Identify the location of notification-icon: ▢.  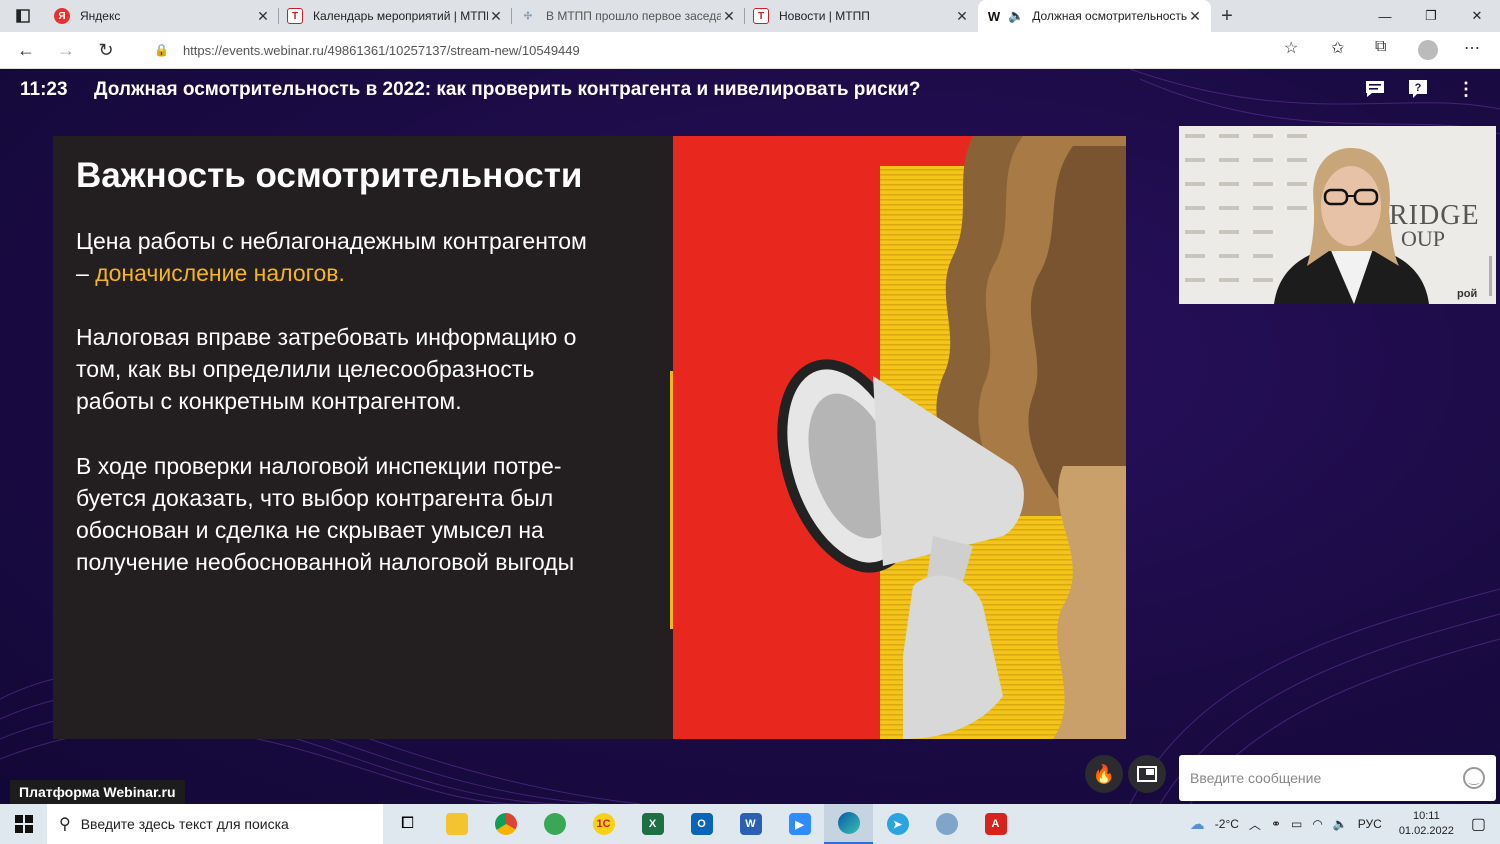
(1478, 824).